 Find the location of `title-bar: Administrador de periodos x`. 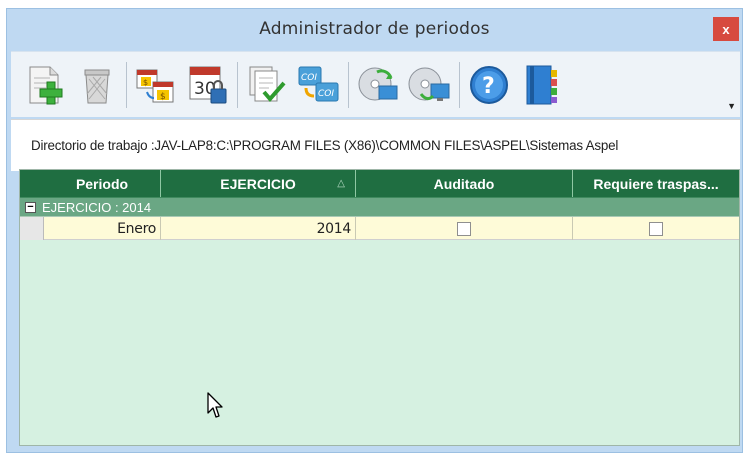

title-bar: Administrador de periodos x is located at coordinates (374, 29).